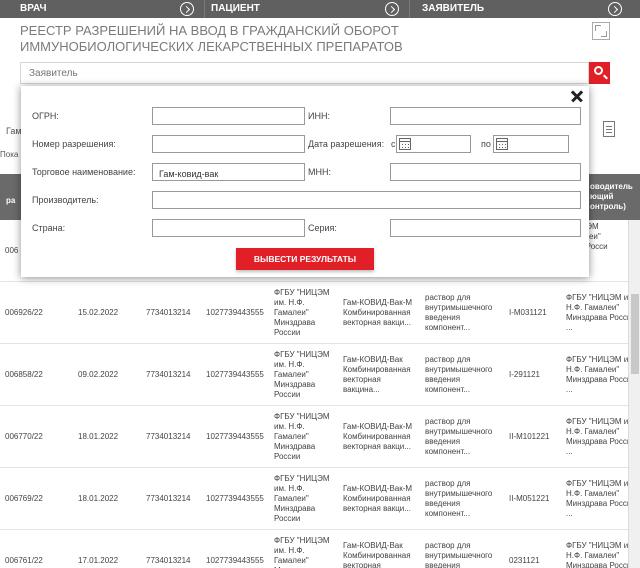 Image resolution: width=640 pixels, height=568 pixels. I want to click on row-series: I-291121, so click(524, 374).